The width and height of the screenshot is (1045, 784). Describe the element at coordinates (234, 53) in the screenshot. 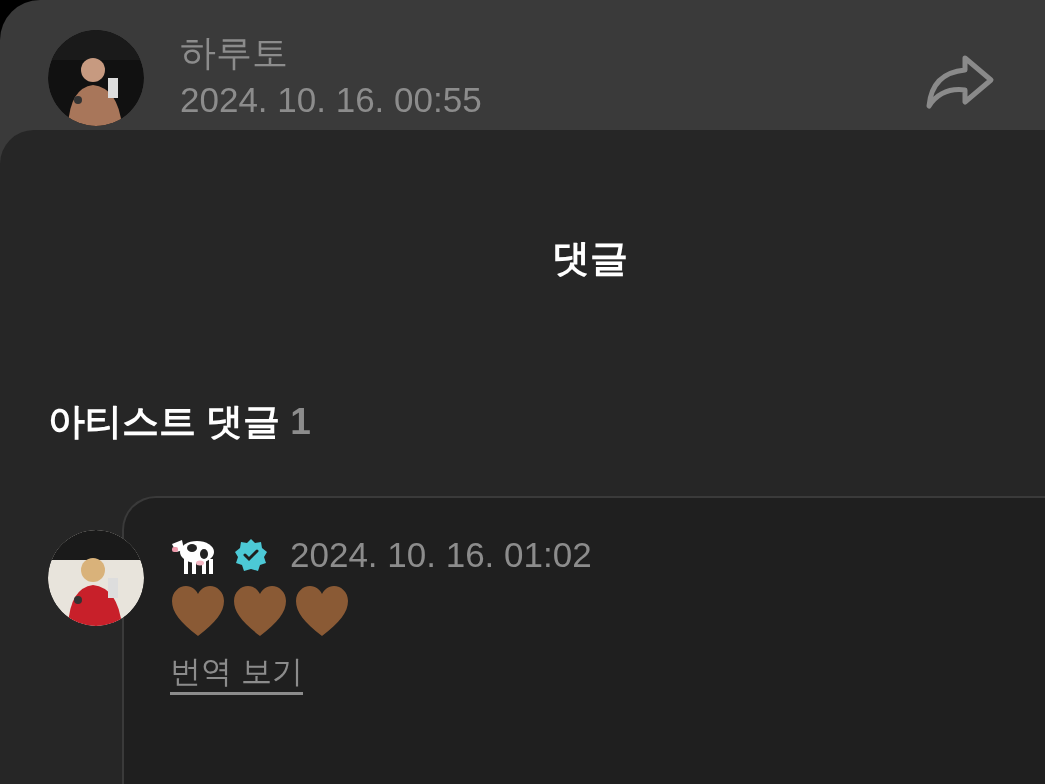

I see `author-name: 하루토` at that location.